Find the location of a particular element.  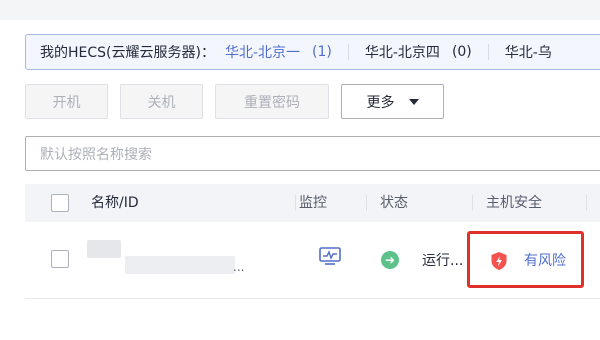

stop-button-label: 关机 is located at coordinates (161, 102).